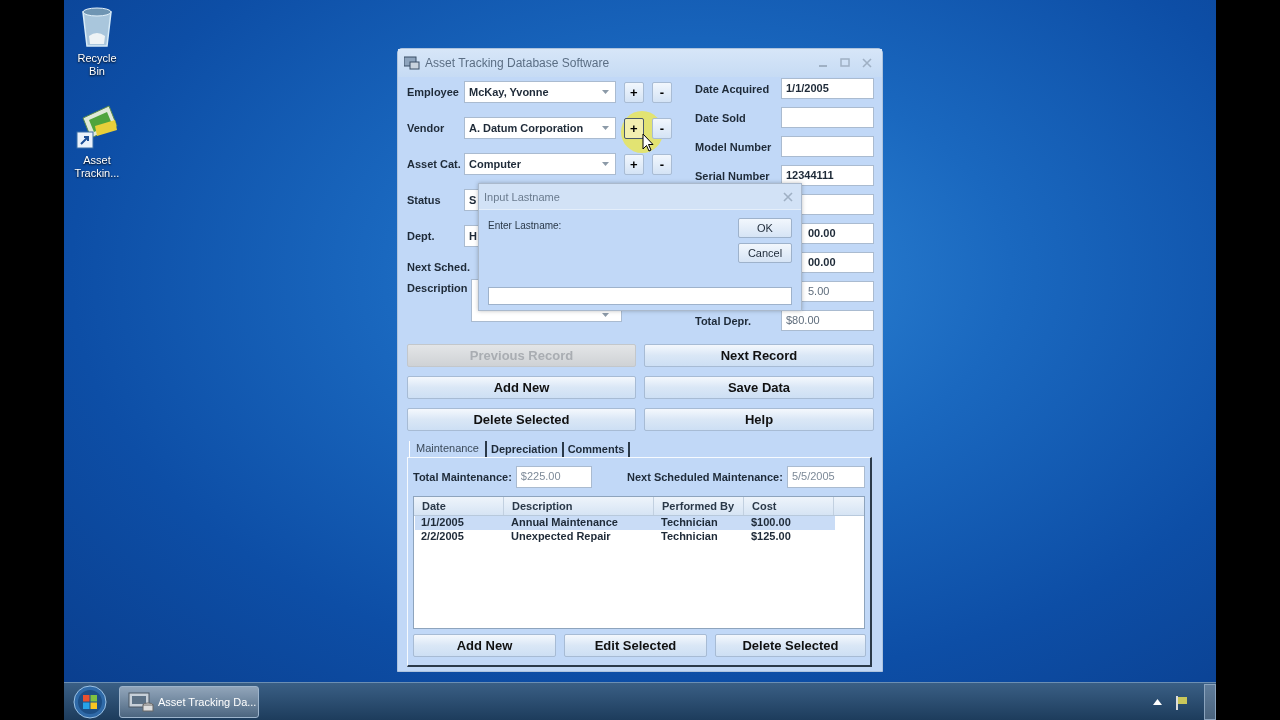 This screenshot has width=1280, height=720. What do you see at coordinates (421, 236) in the screenshot?
I see `field-label: Dept.` at bounding box center [421, 236].